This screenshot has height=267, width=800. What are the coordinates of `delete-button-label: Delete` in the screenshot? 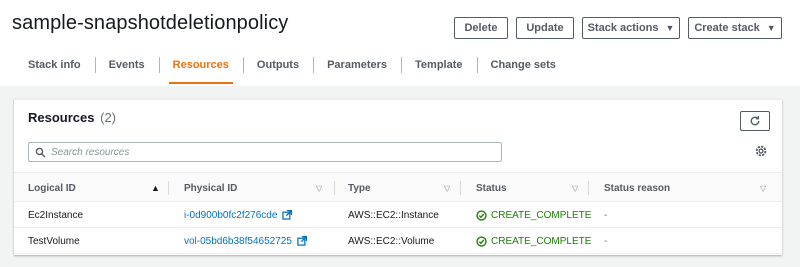 It's located at (481, 28).